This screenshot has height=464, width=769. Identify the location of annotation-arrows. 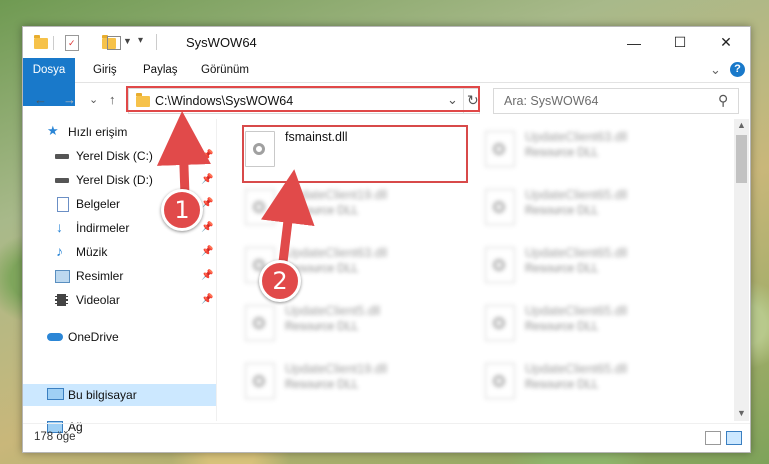
(235, 187).